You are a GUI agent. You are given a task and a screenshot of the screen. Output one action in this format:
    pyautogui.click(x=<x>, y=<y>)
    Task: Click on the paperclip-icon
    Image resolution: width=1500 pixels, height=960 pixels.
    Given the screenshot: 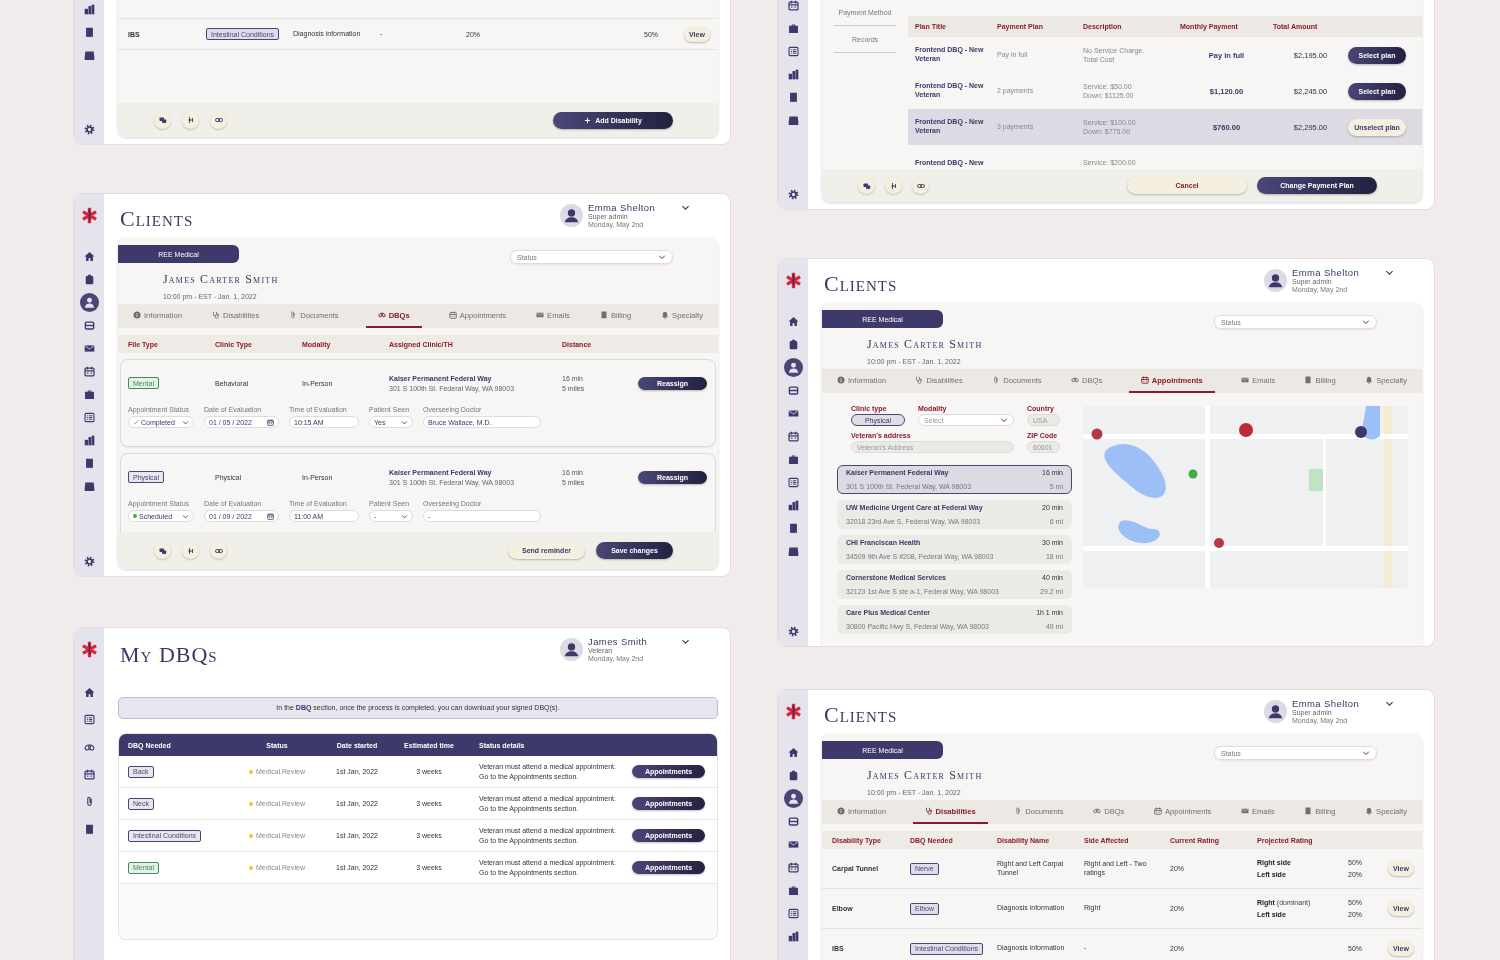 What is the action you would take?
    pyautogui.click(x=996, y=380)
    